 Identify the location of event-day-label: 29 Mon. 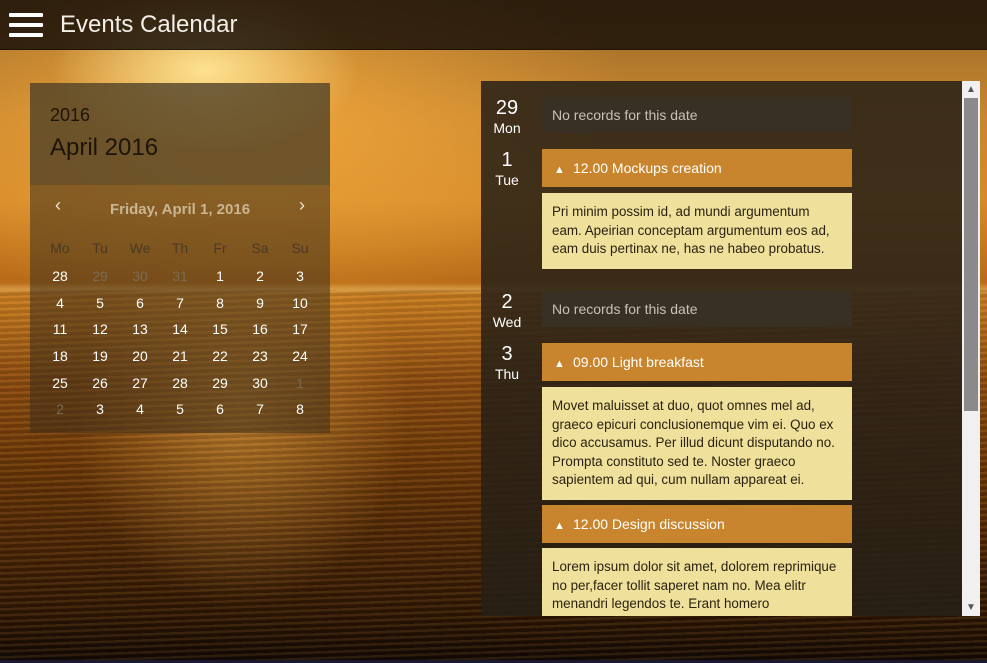
(507, 117).